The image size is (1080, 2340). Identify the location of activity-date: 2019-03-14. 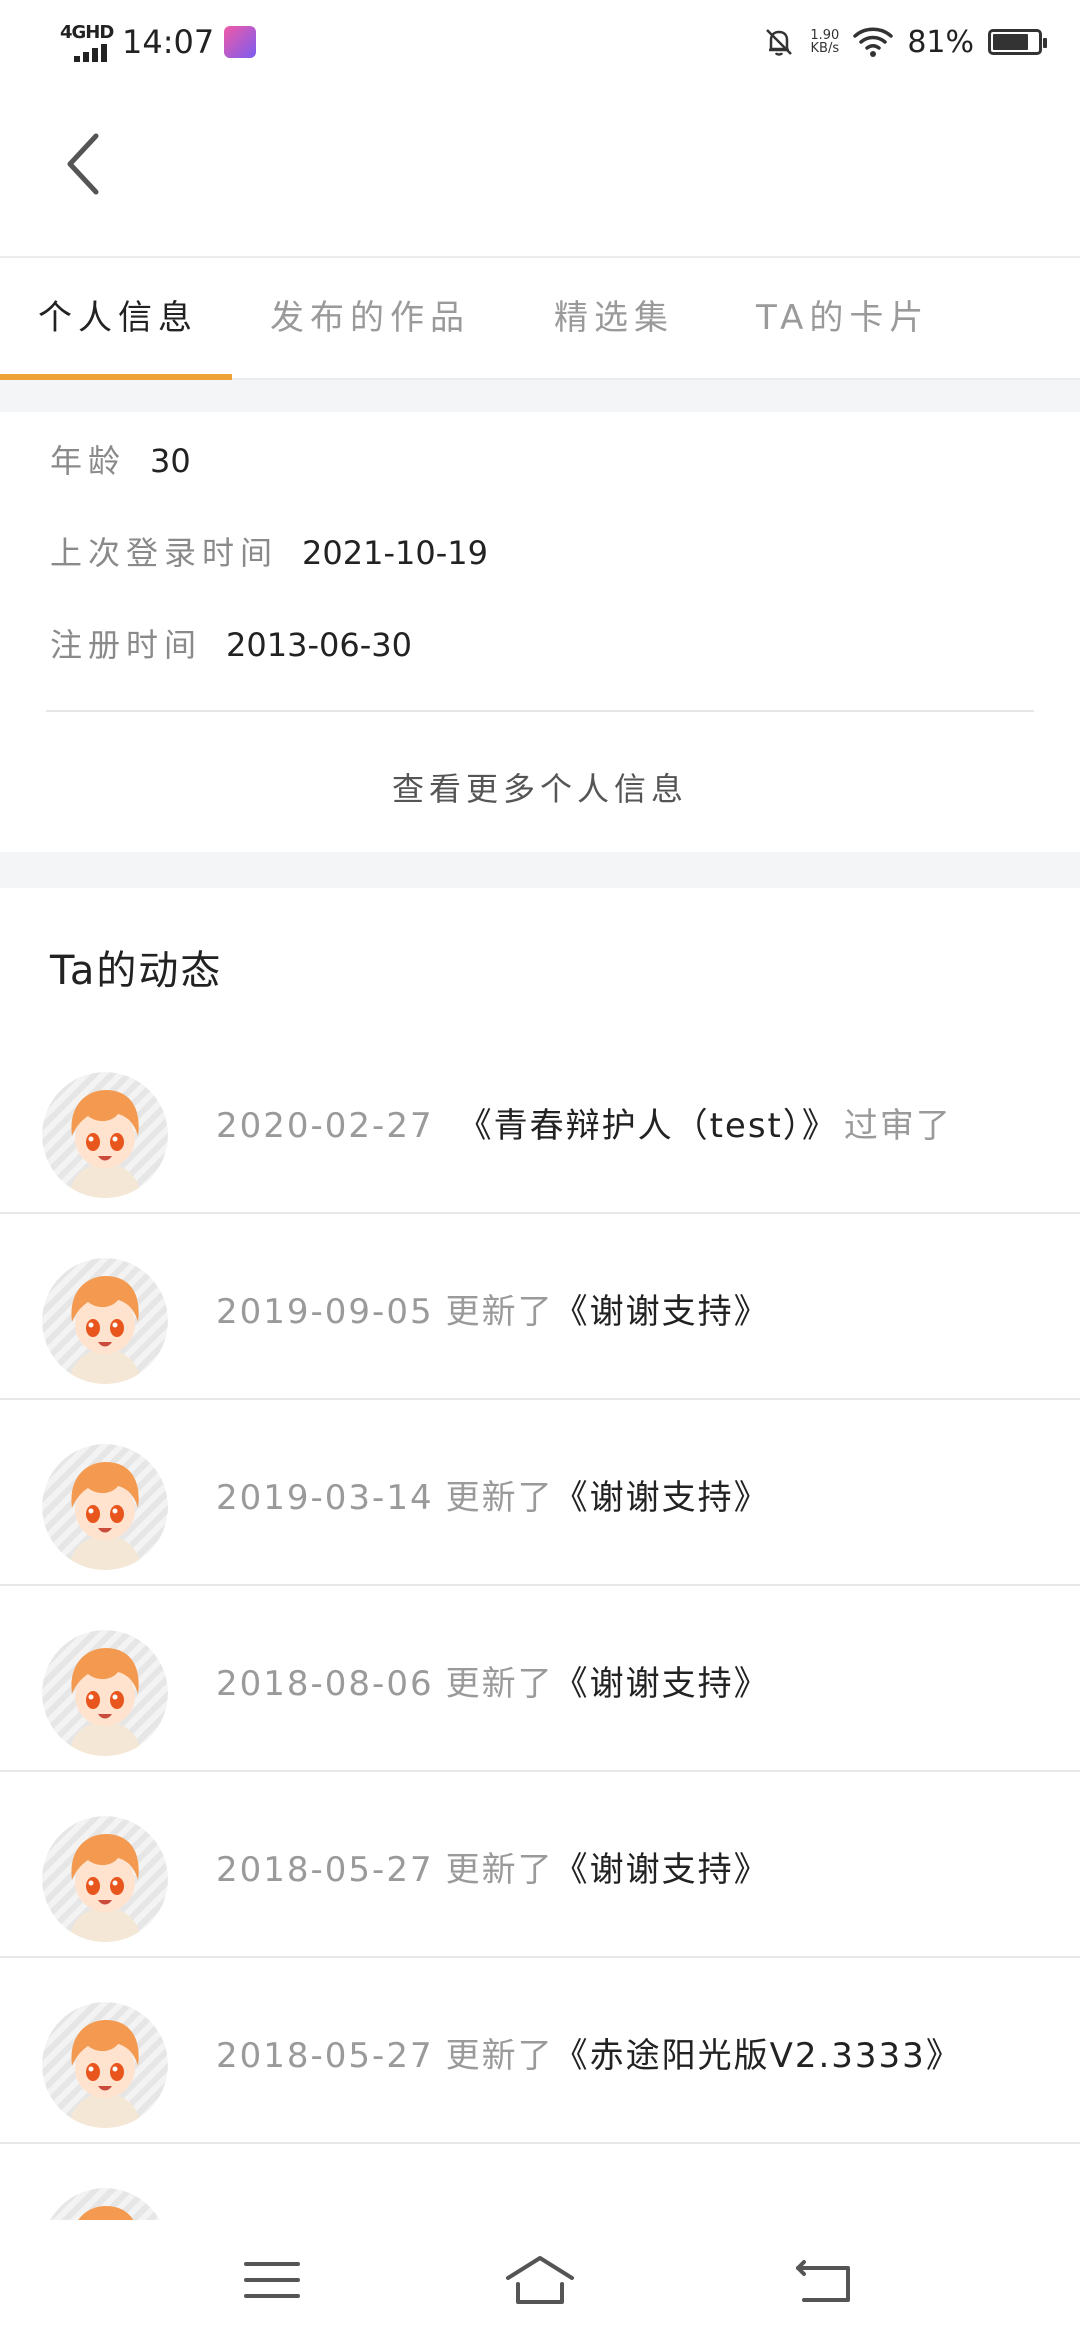
(325, 1498).